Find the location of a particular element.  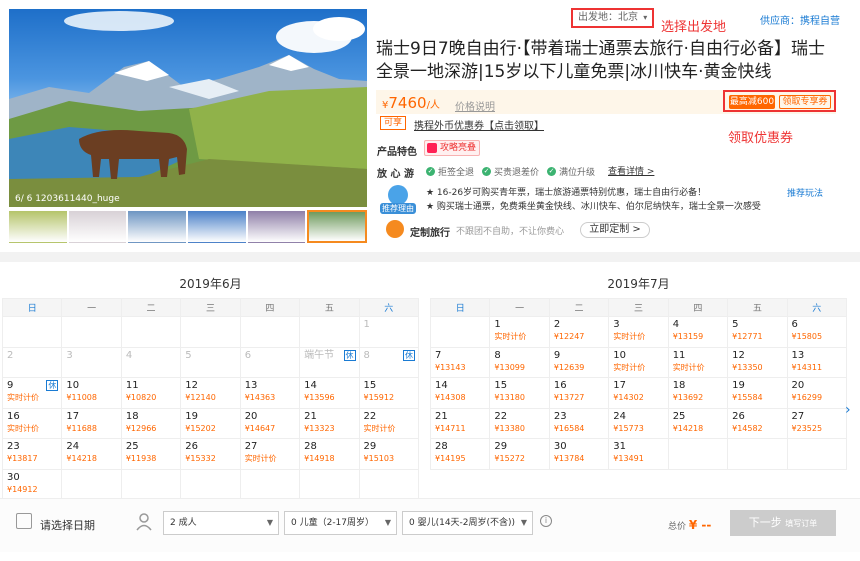

calendar-day: 20 ¥16299 is located at coordinates (817, 393).